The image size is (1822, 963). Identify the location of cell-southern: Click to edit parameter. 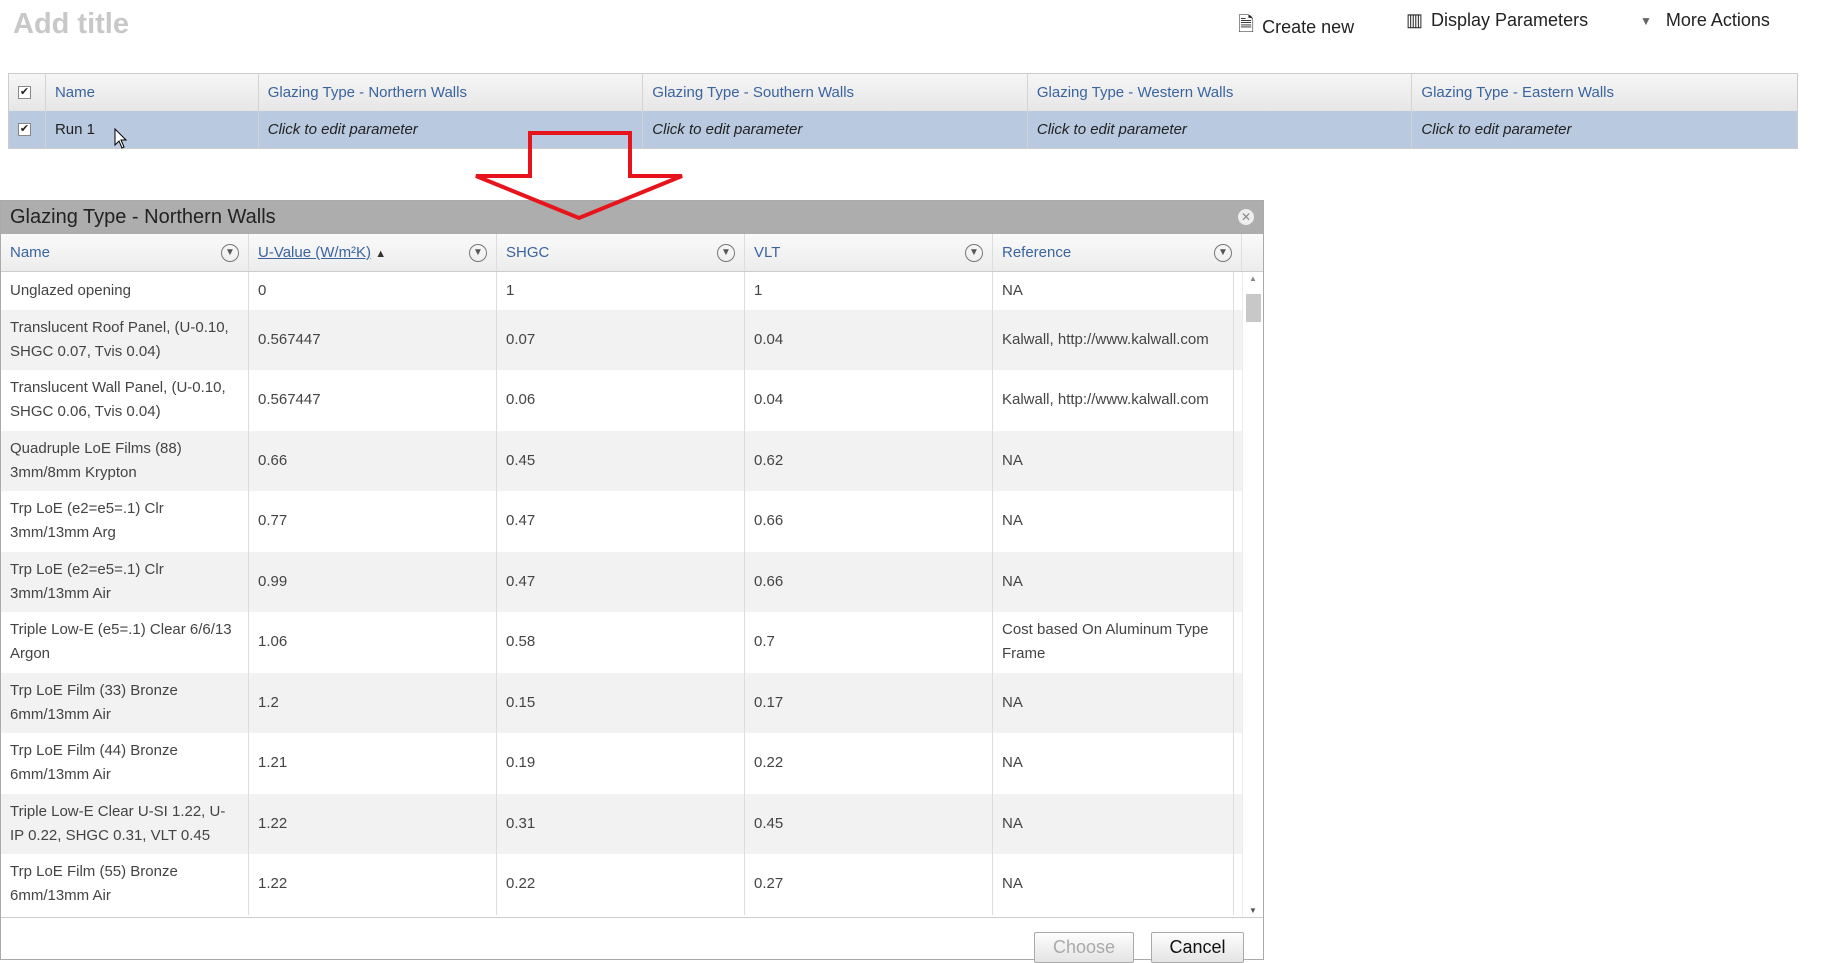
(835, 129).